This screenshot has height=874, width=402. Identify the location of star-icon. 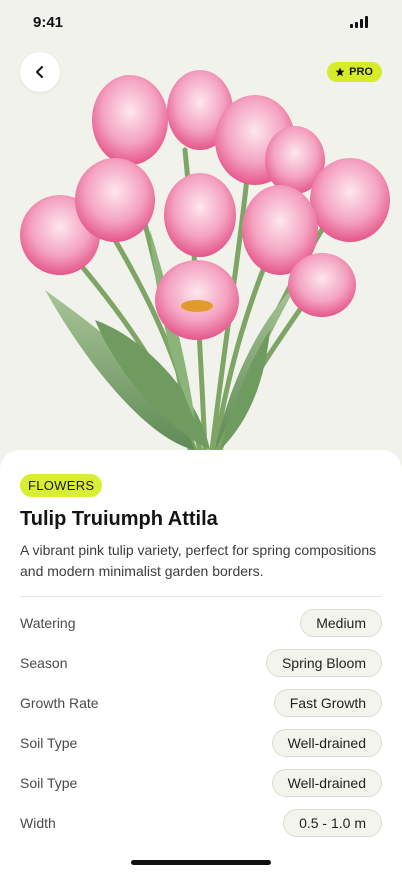
(340, 72).